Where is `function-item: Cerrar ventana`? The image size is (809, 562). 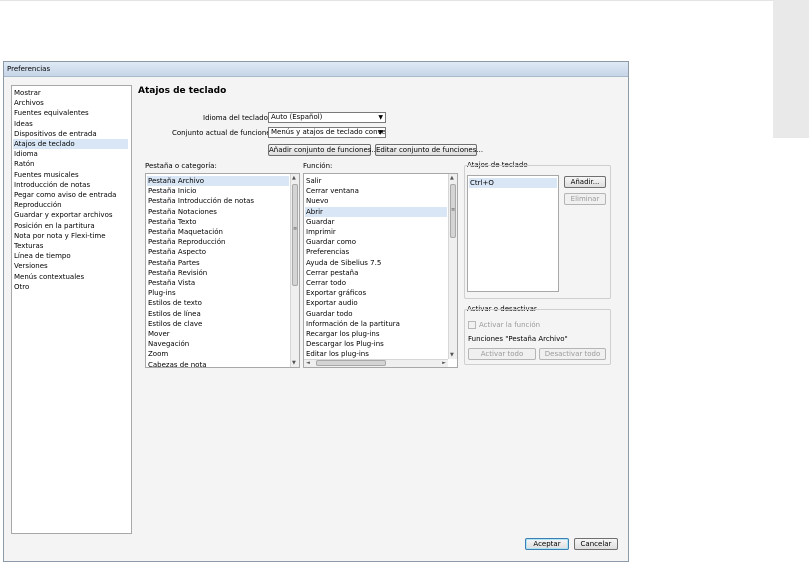
function-item: Cerrar ventana is located at coordinates (332, 191).